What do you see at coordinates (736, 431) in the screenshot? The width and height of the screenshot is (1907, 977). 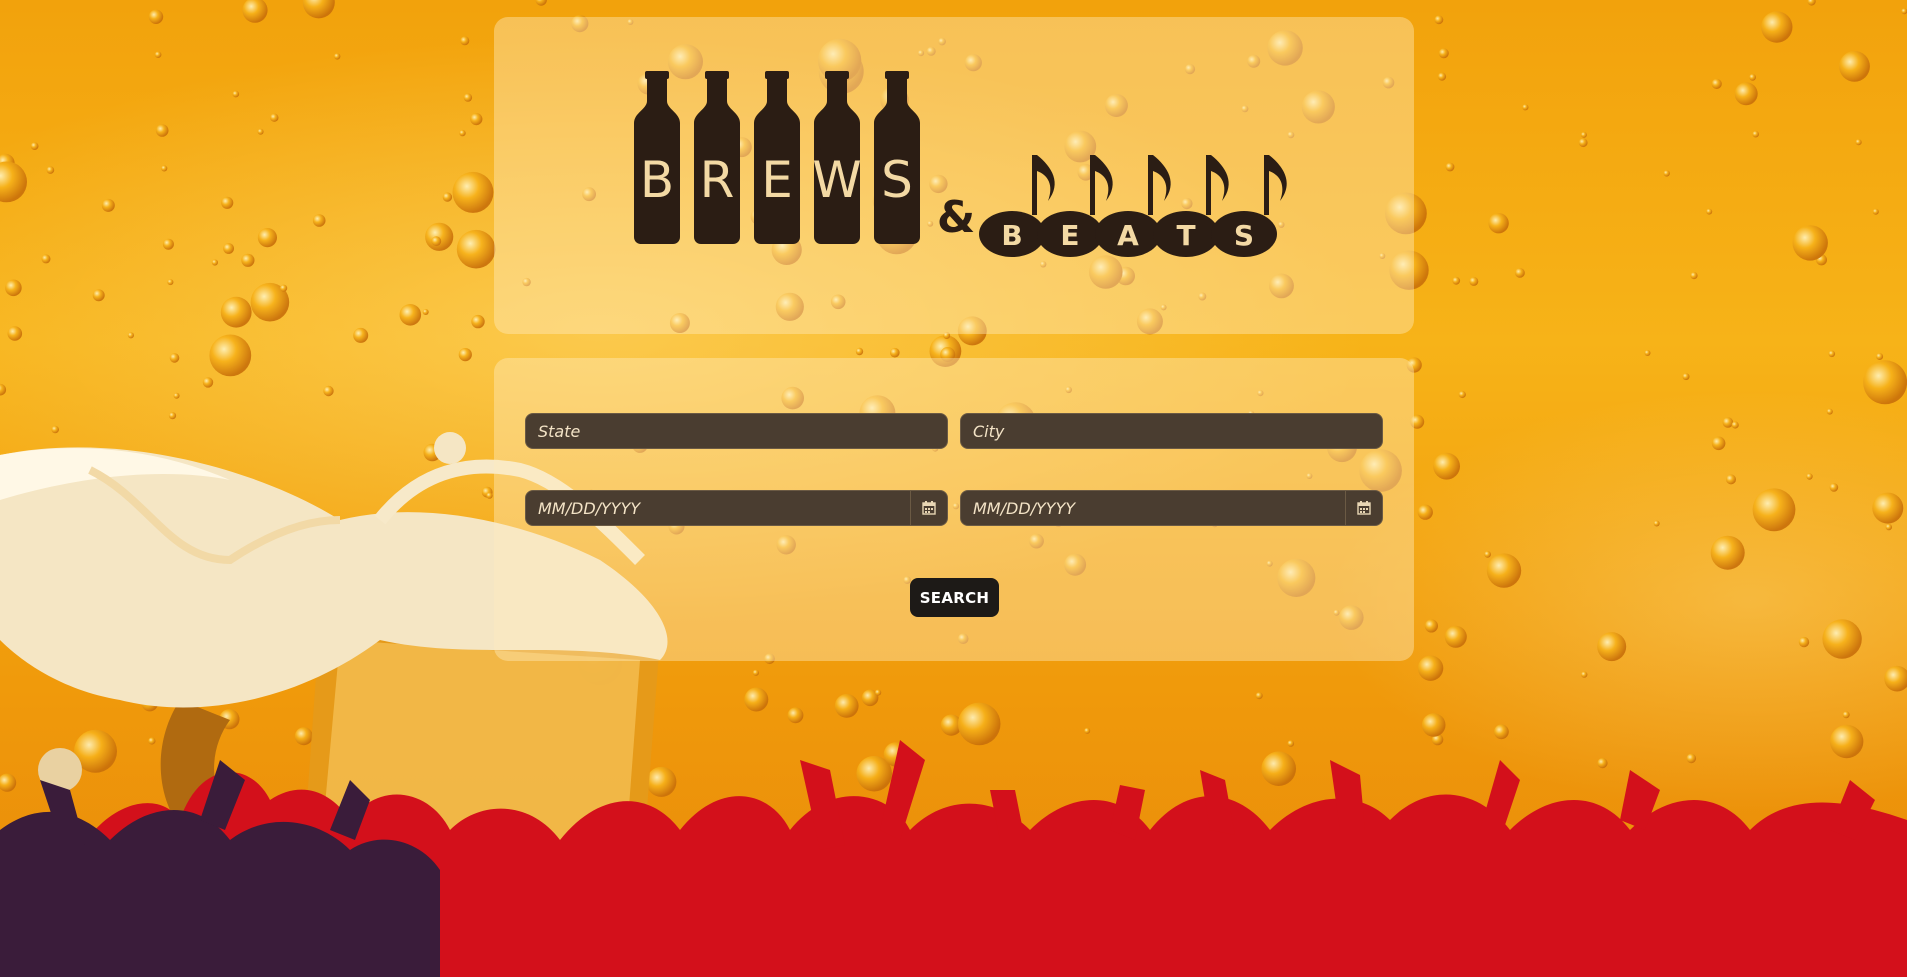 I see `state-input: State` at bounding box center [736, 431].